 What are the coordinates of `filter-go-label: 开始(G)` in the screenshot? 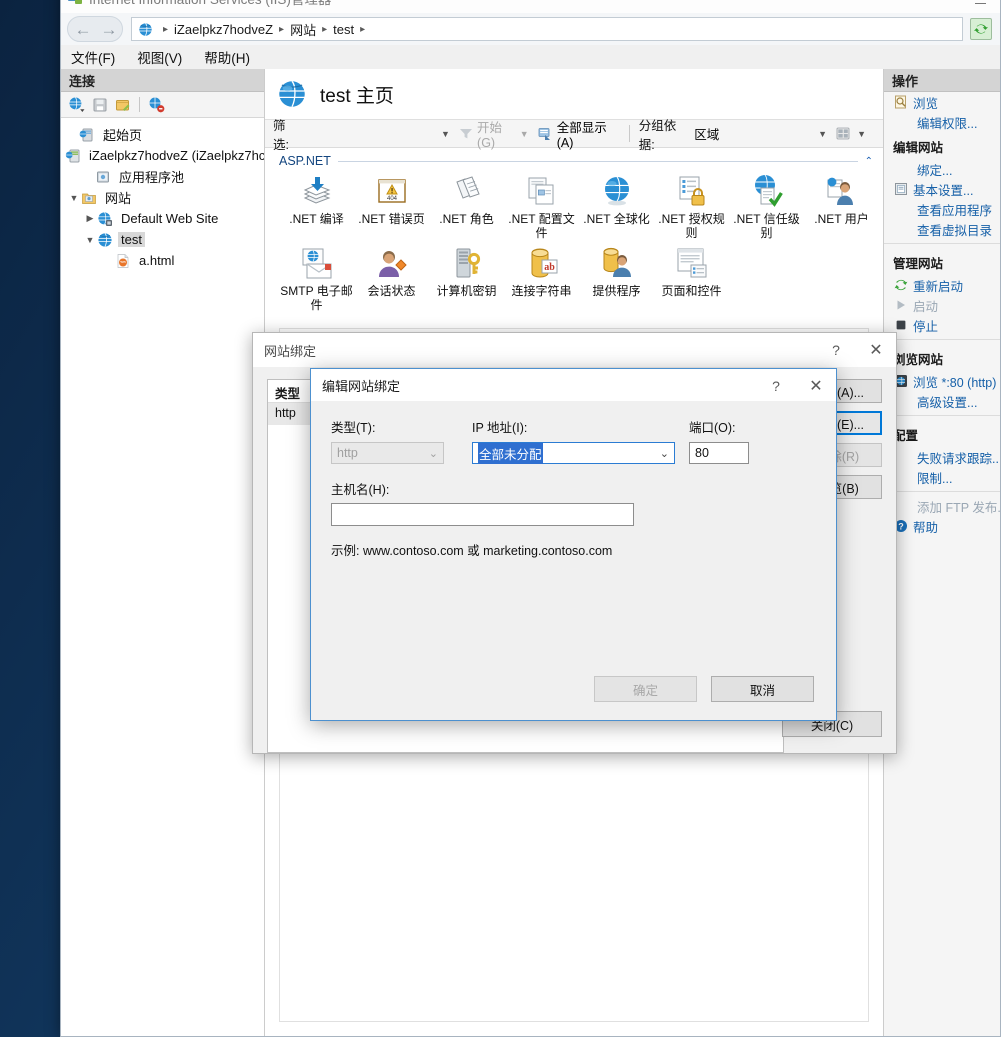 It's located at (497, 133).